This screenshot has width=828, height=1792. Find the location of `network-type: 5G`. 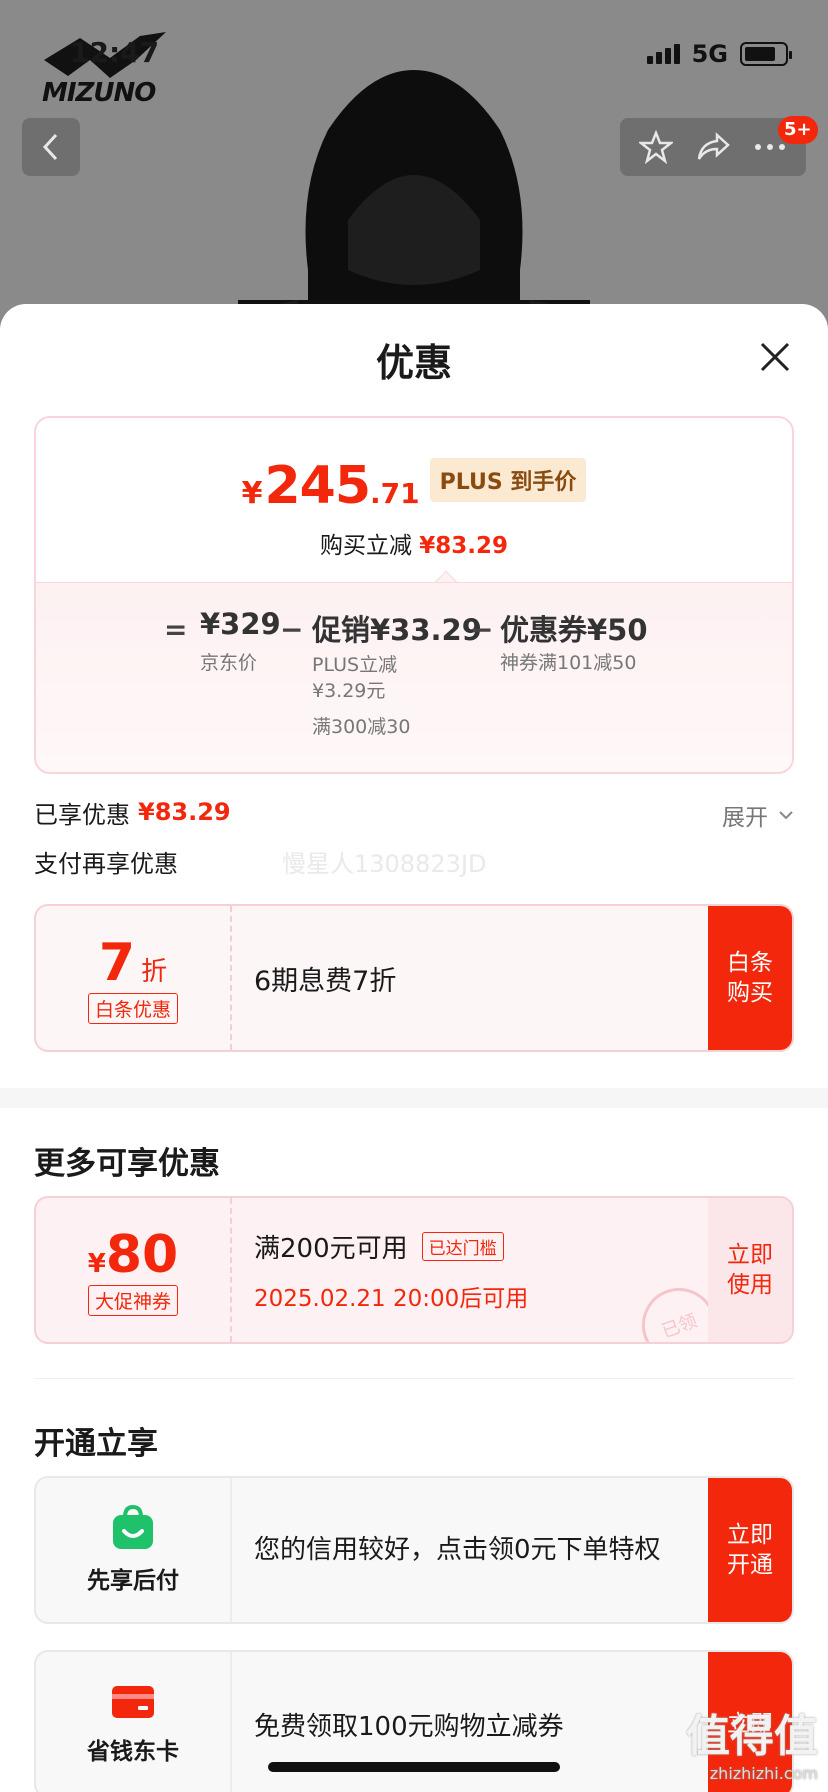

network-type: 5G is located at coordinates (709, 54).